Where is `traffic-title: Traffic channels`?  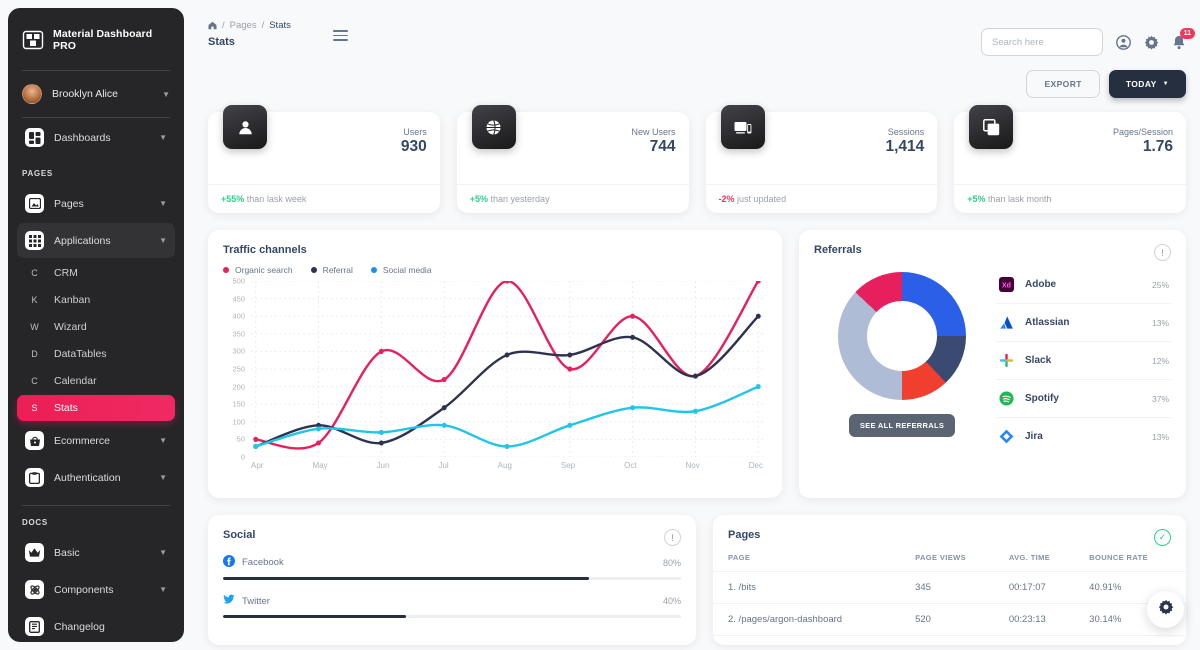 traffic-title: Traffic channels is located at coordinates (265, 250).